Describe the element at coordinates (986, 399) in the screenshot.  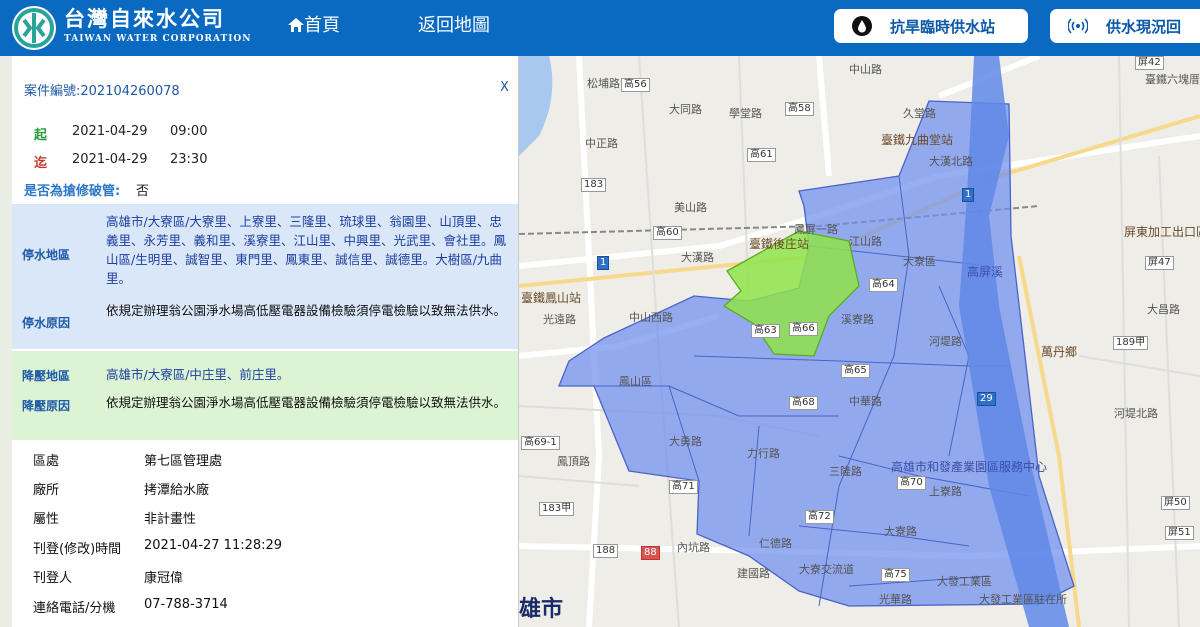
I see `highway-shield: 29` at that location.